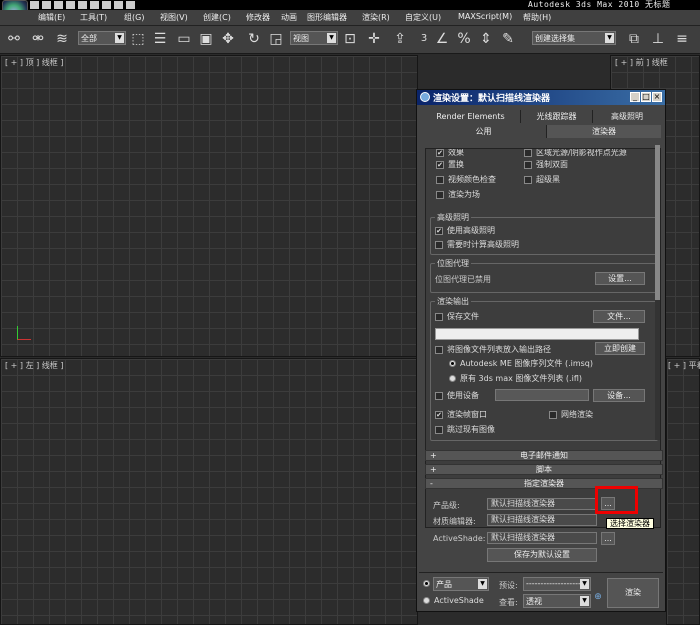  What do you see at coordinates (70, 5) in the screenshot?
I see `undo-icon` at bounding box center [70, 5].